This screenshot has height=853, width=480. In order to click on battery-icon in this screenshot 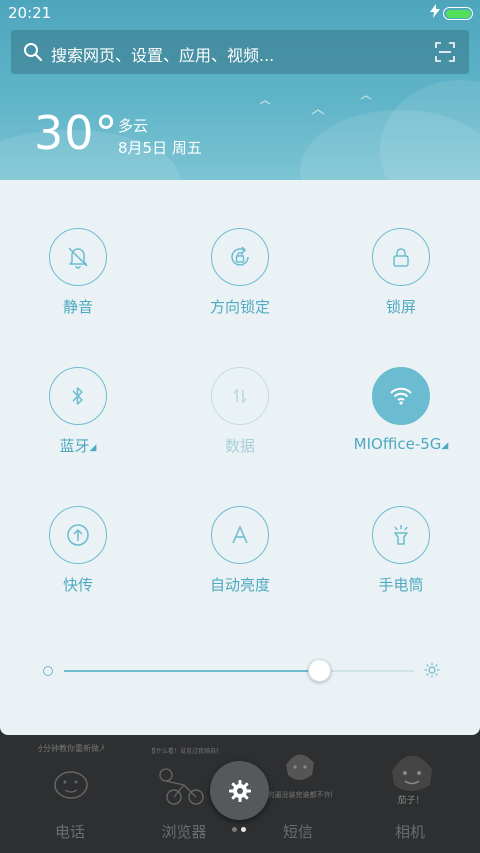, I will do `click(458, 13)`.